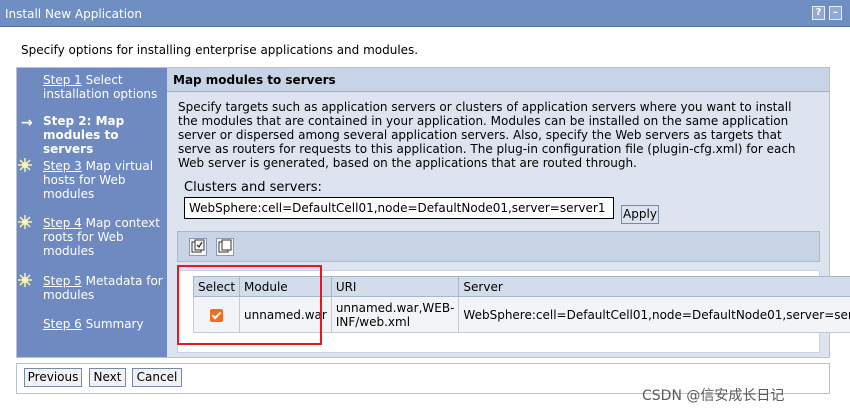 Image resolution: width=850 pixels, height=414 pixels. What do you see at coordinates (73, 14) in the screenshot?
I see `window-title: Install New Application` at bounding box center [73, 14].